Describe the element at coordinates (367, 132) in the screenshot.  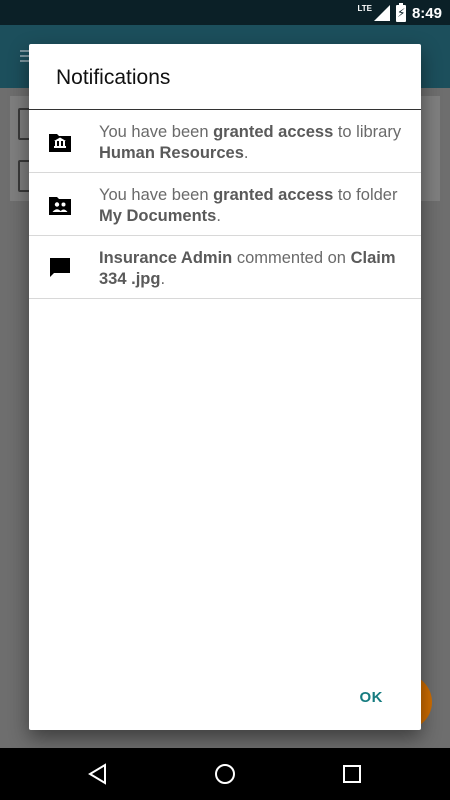
I see `text-middle: to library` at that location.